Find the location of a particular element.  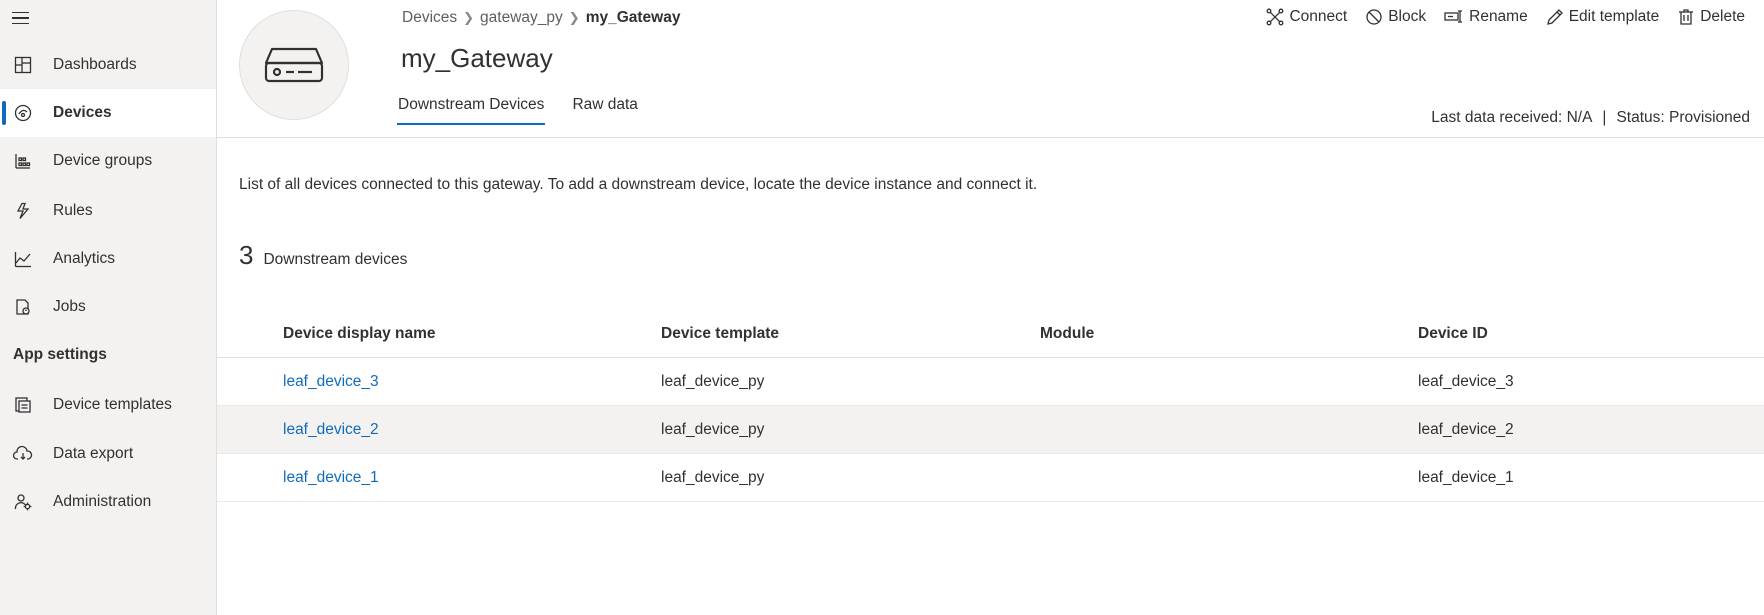

rules-icon is located at coordinates (23, 211).